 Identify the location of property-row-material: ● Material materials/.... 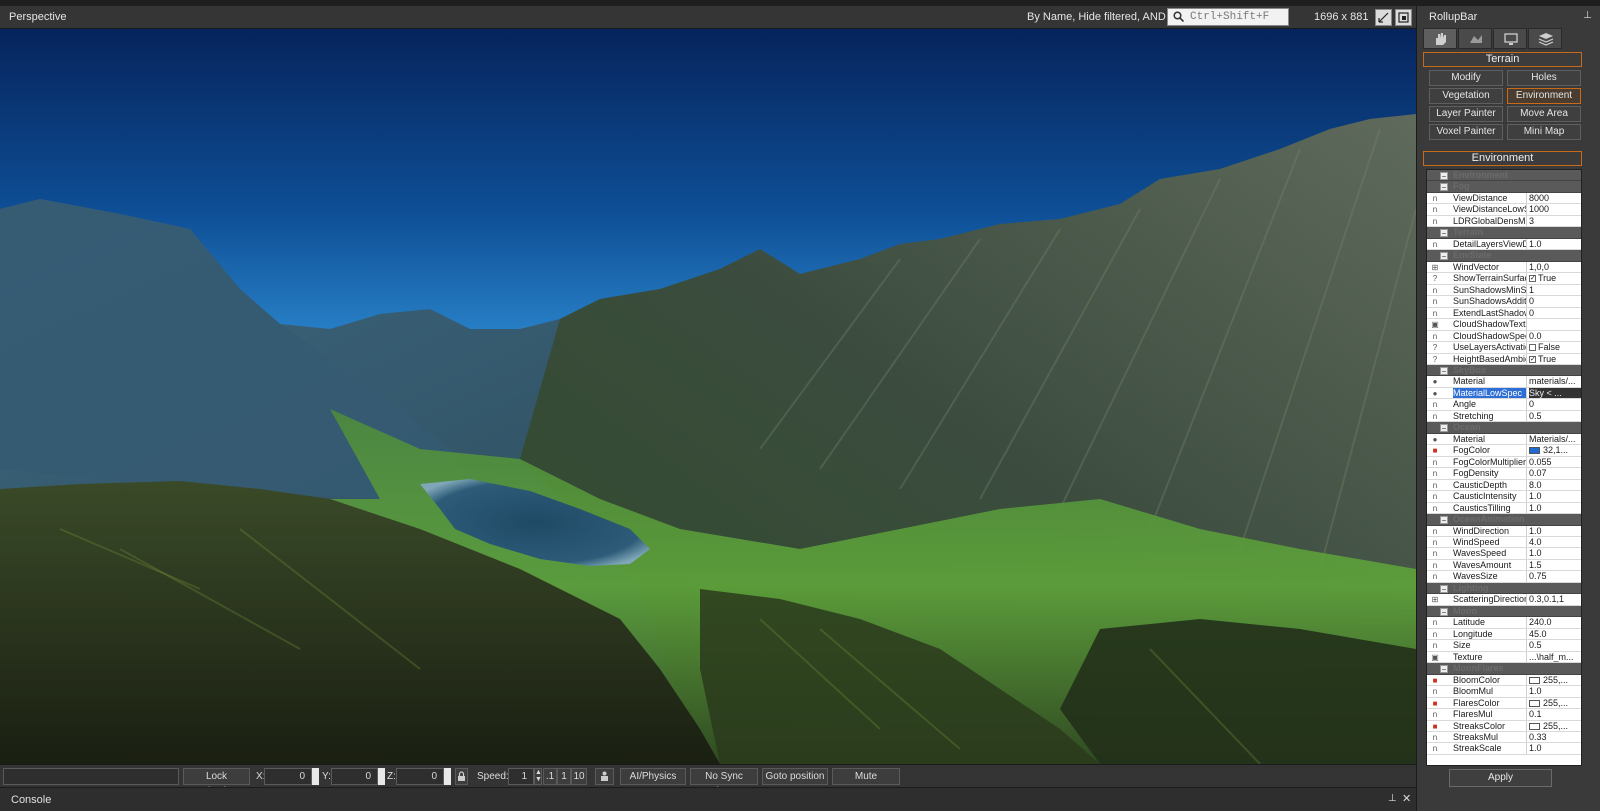
(1504, 382).